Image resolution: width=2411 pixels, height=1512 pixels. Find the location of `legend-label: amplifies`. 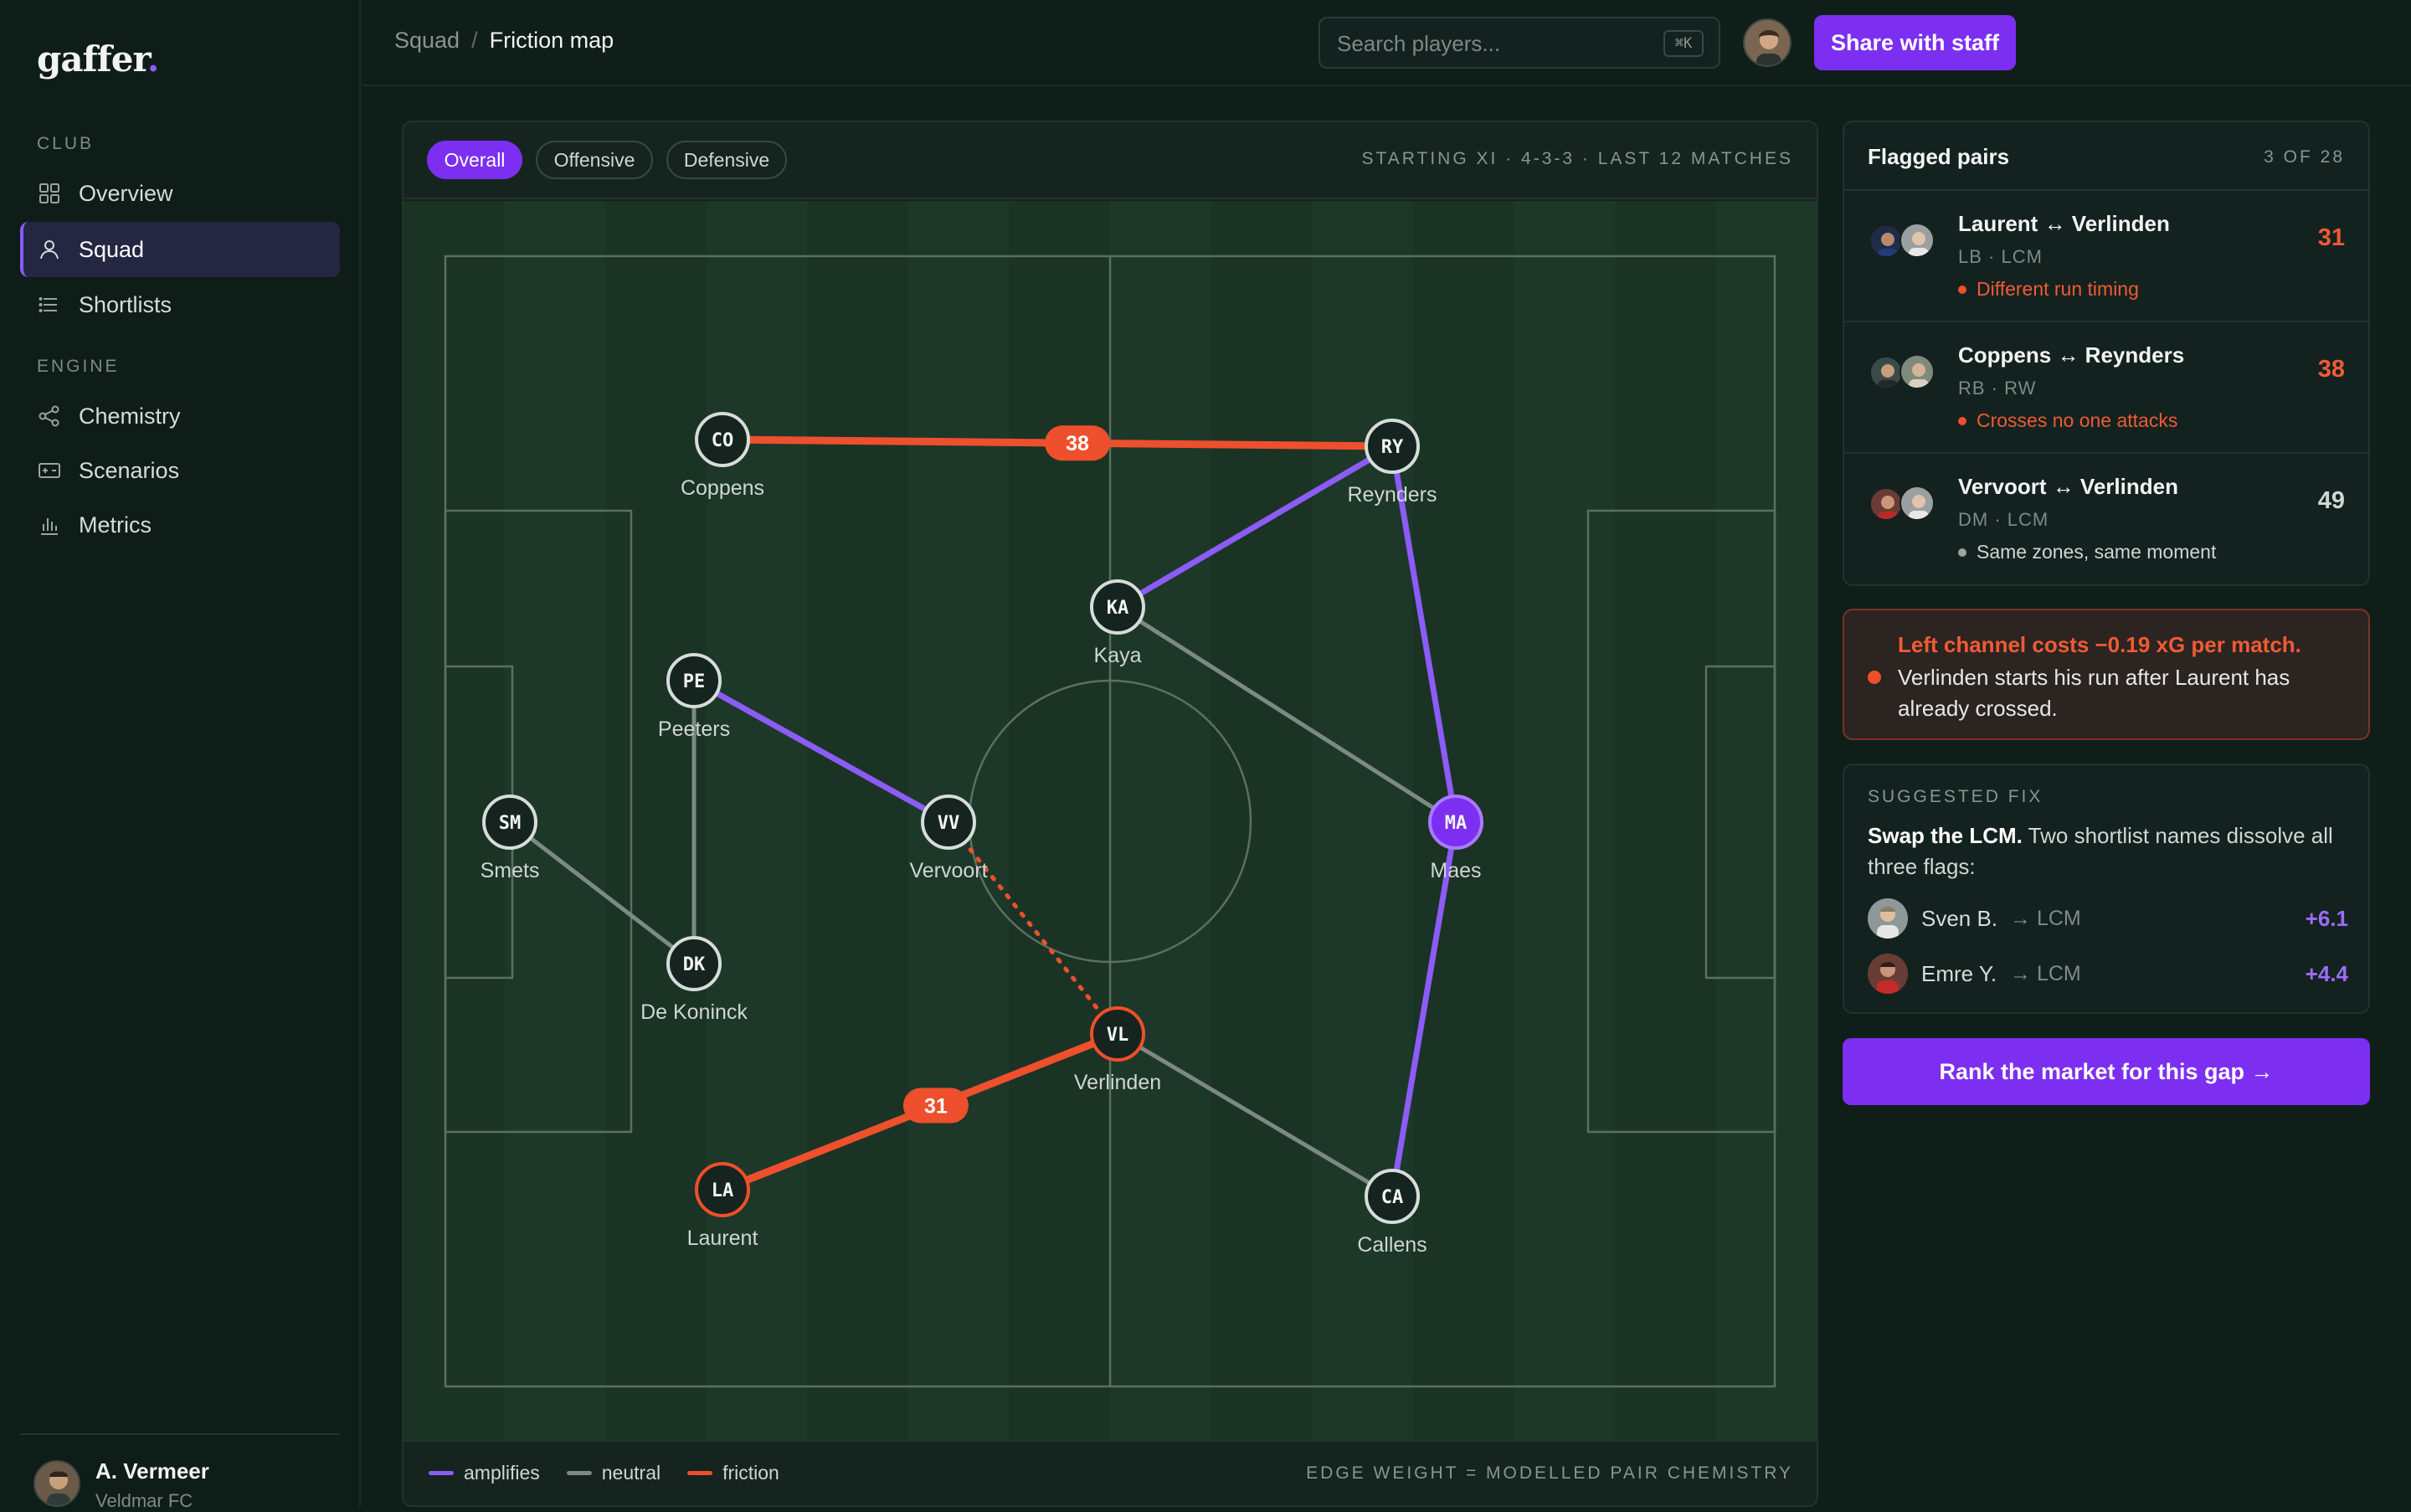

legend-label: amplifies is located at coordinates (502, 1473).